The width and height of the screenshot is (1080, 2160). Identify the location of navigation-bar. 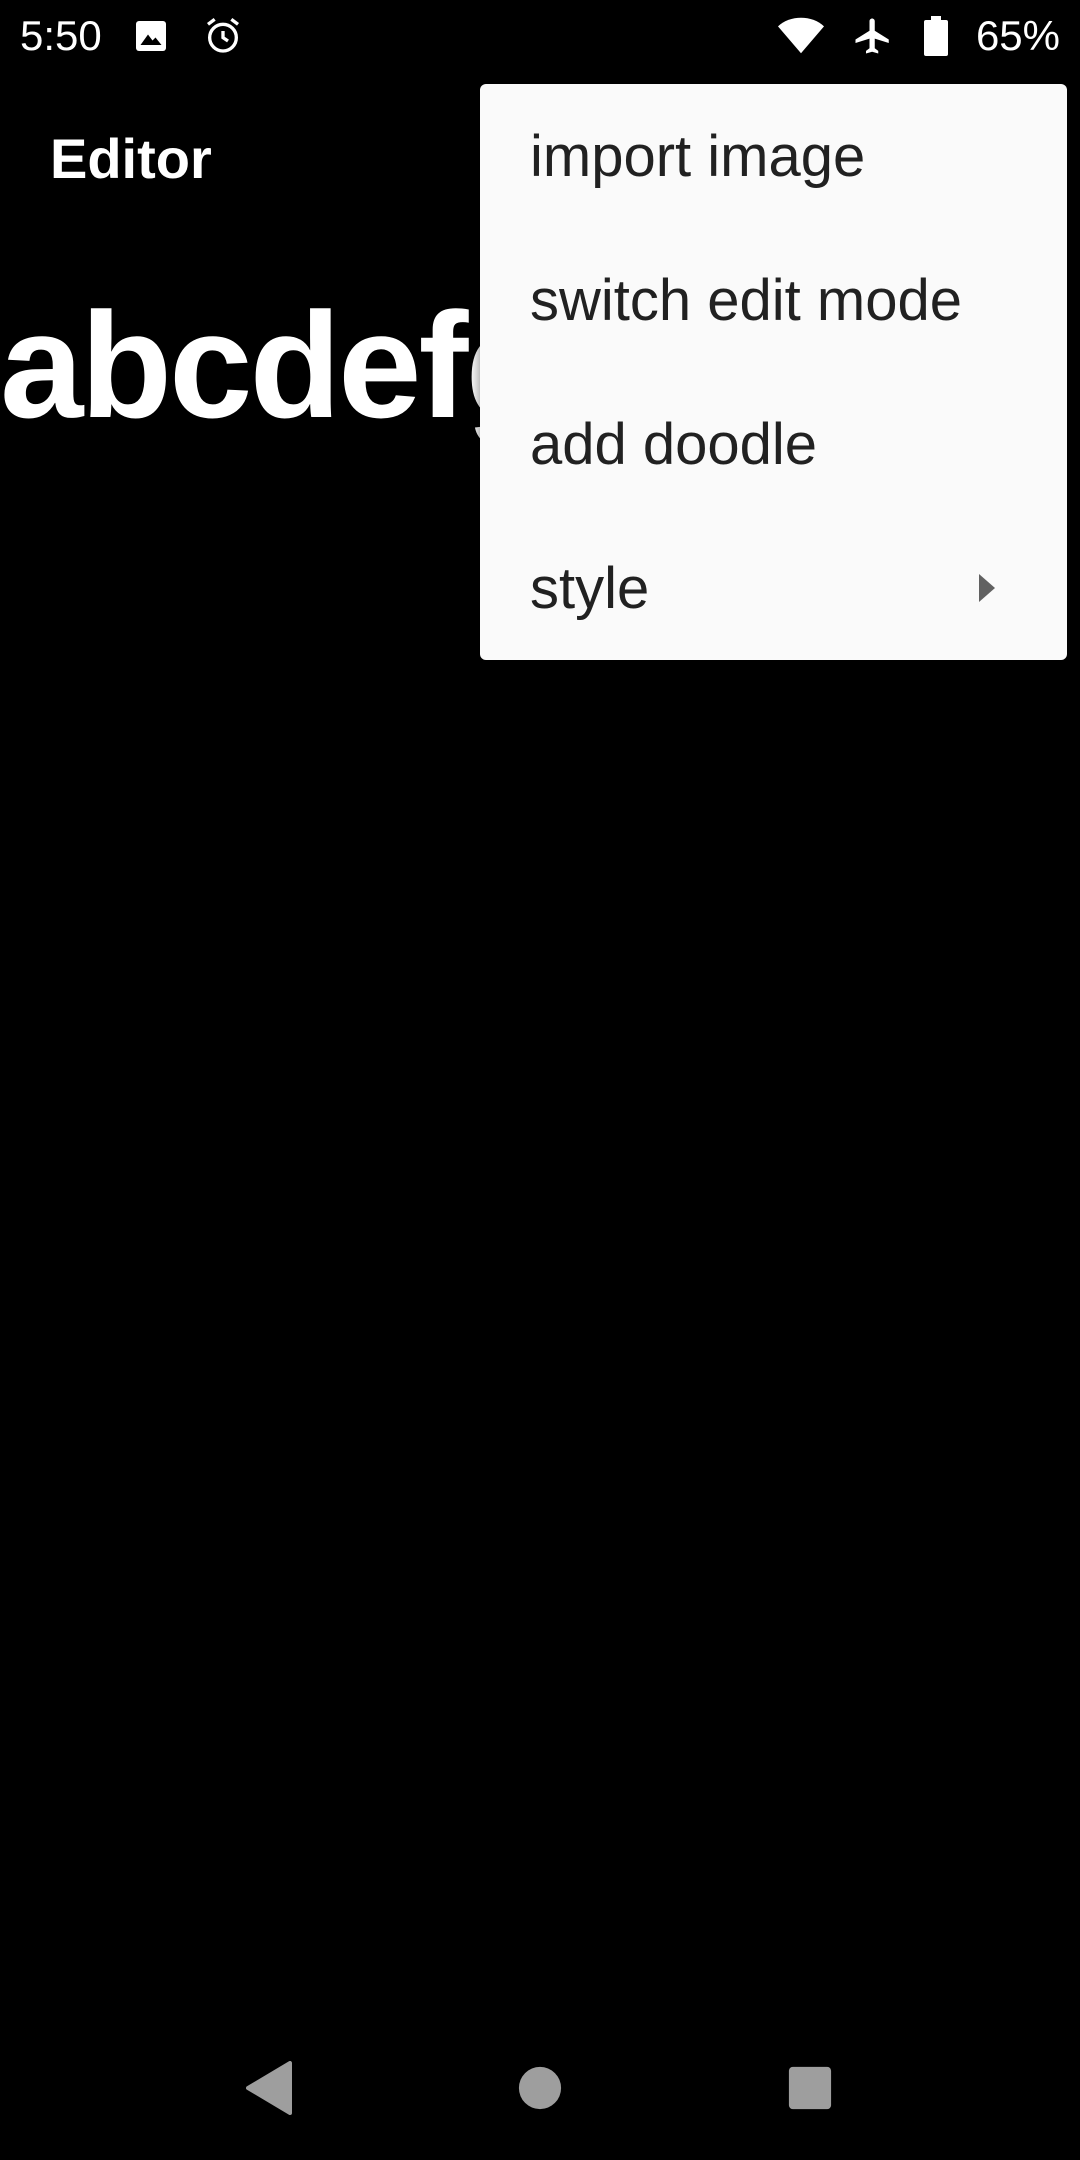
(540, 2088).